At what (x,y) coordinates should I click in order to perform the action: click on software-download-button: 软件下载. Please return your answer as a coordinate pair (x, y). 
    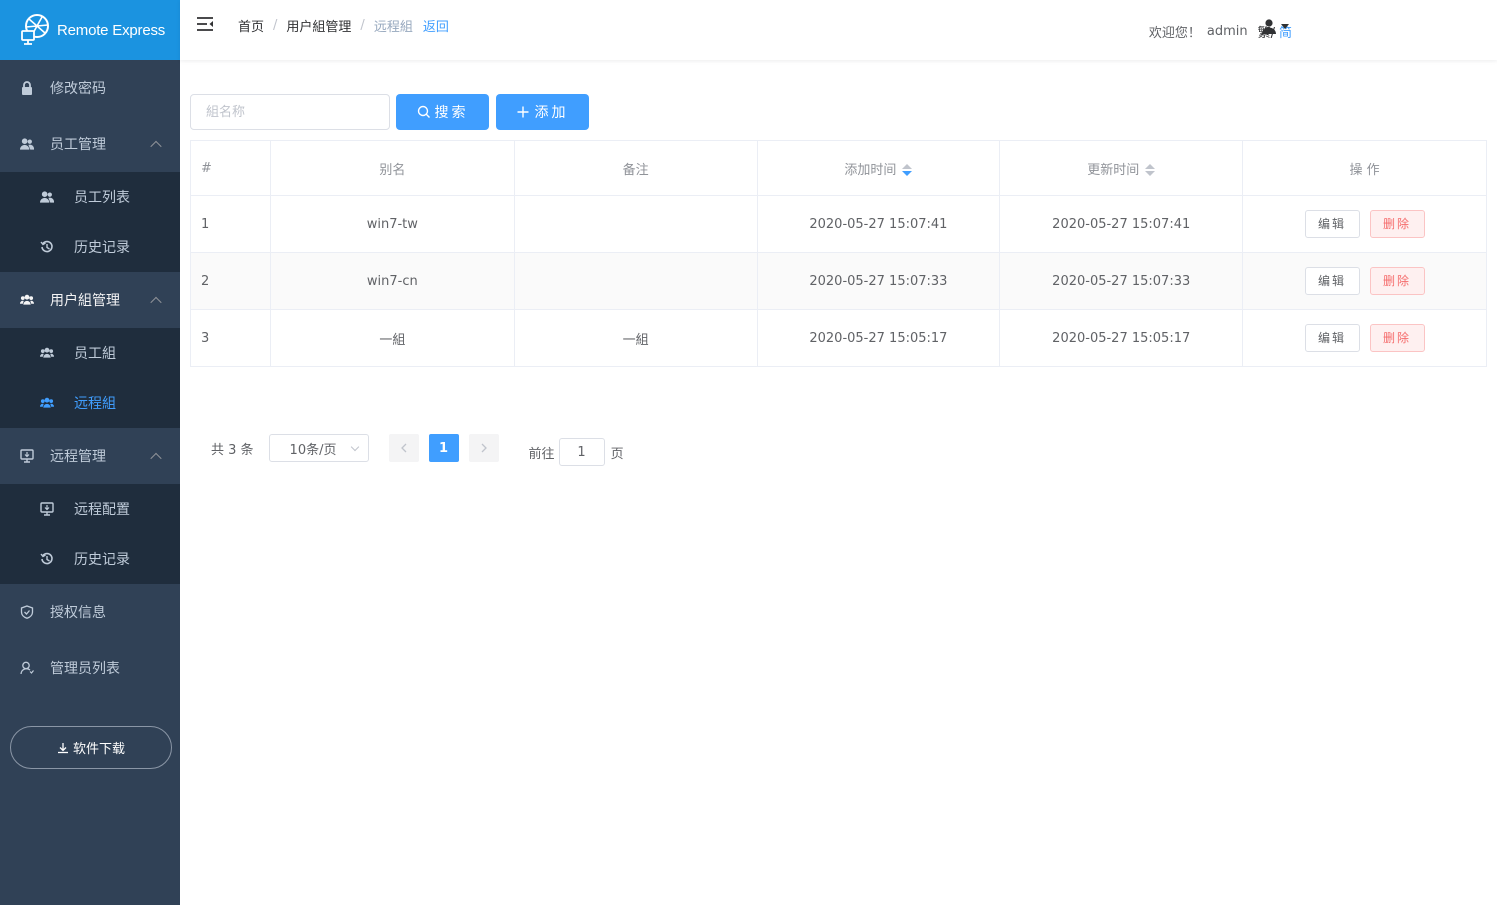
    Looking at the image, I should click on (91, 747).